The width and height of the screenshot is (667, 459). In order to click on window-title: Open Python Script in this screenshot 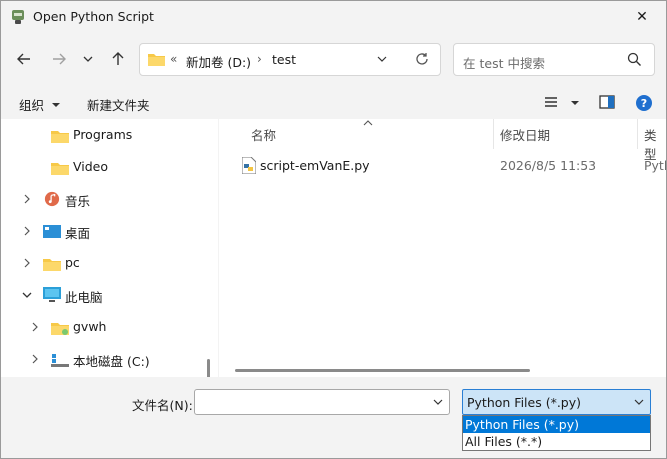, I will do `click(93, 16)`.